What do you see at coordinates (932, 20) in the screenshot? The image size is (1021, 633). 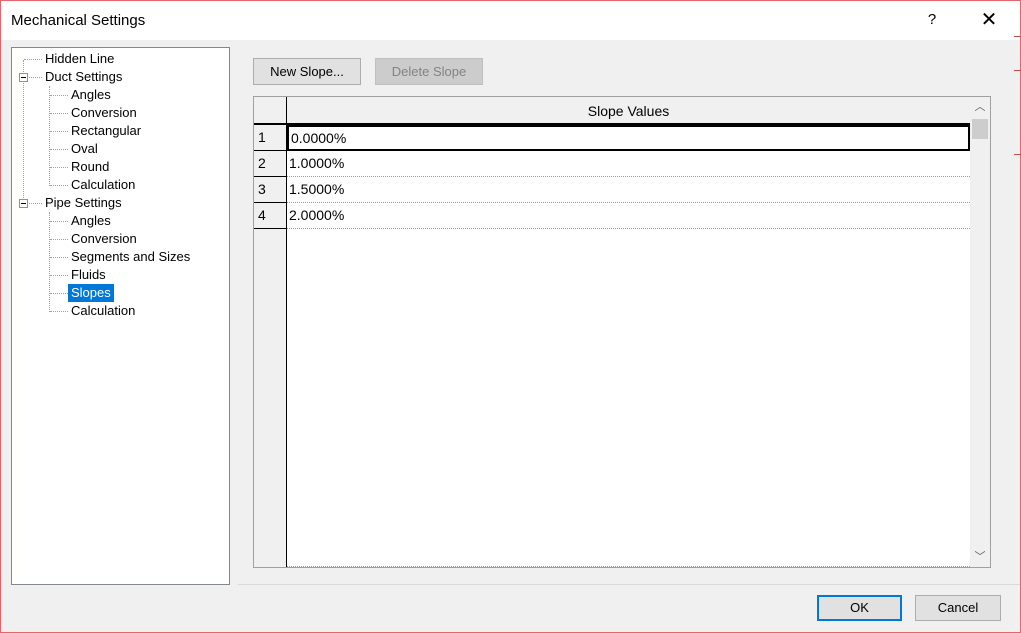 I see `help-button: ?` at bounding box center [932, 20].